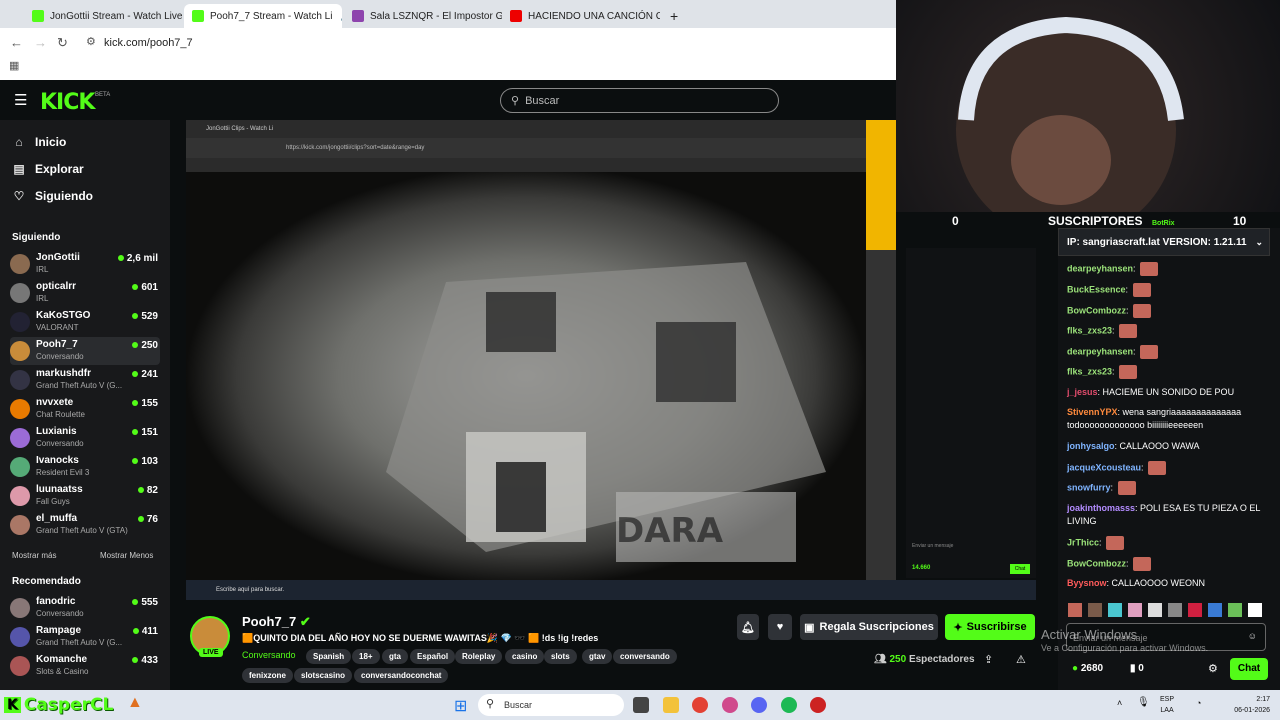 This screenshot has height=720, width=1280. What do you see at coordinates (91, 41) in the screenshot?
I see `site-info-icon: ⚙` at bounding box center [91, 41].